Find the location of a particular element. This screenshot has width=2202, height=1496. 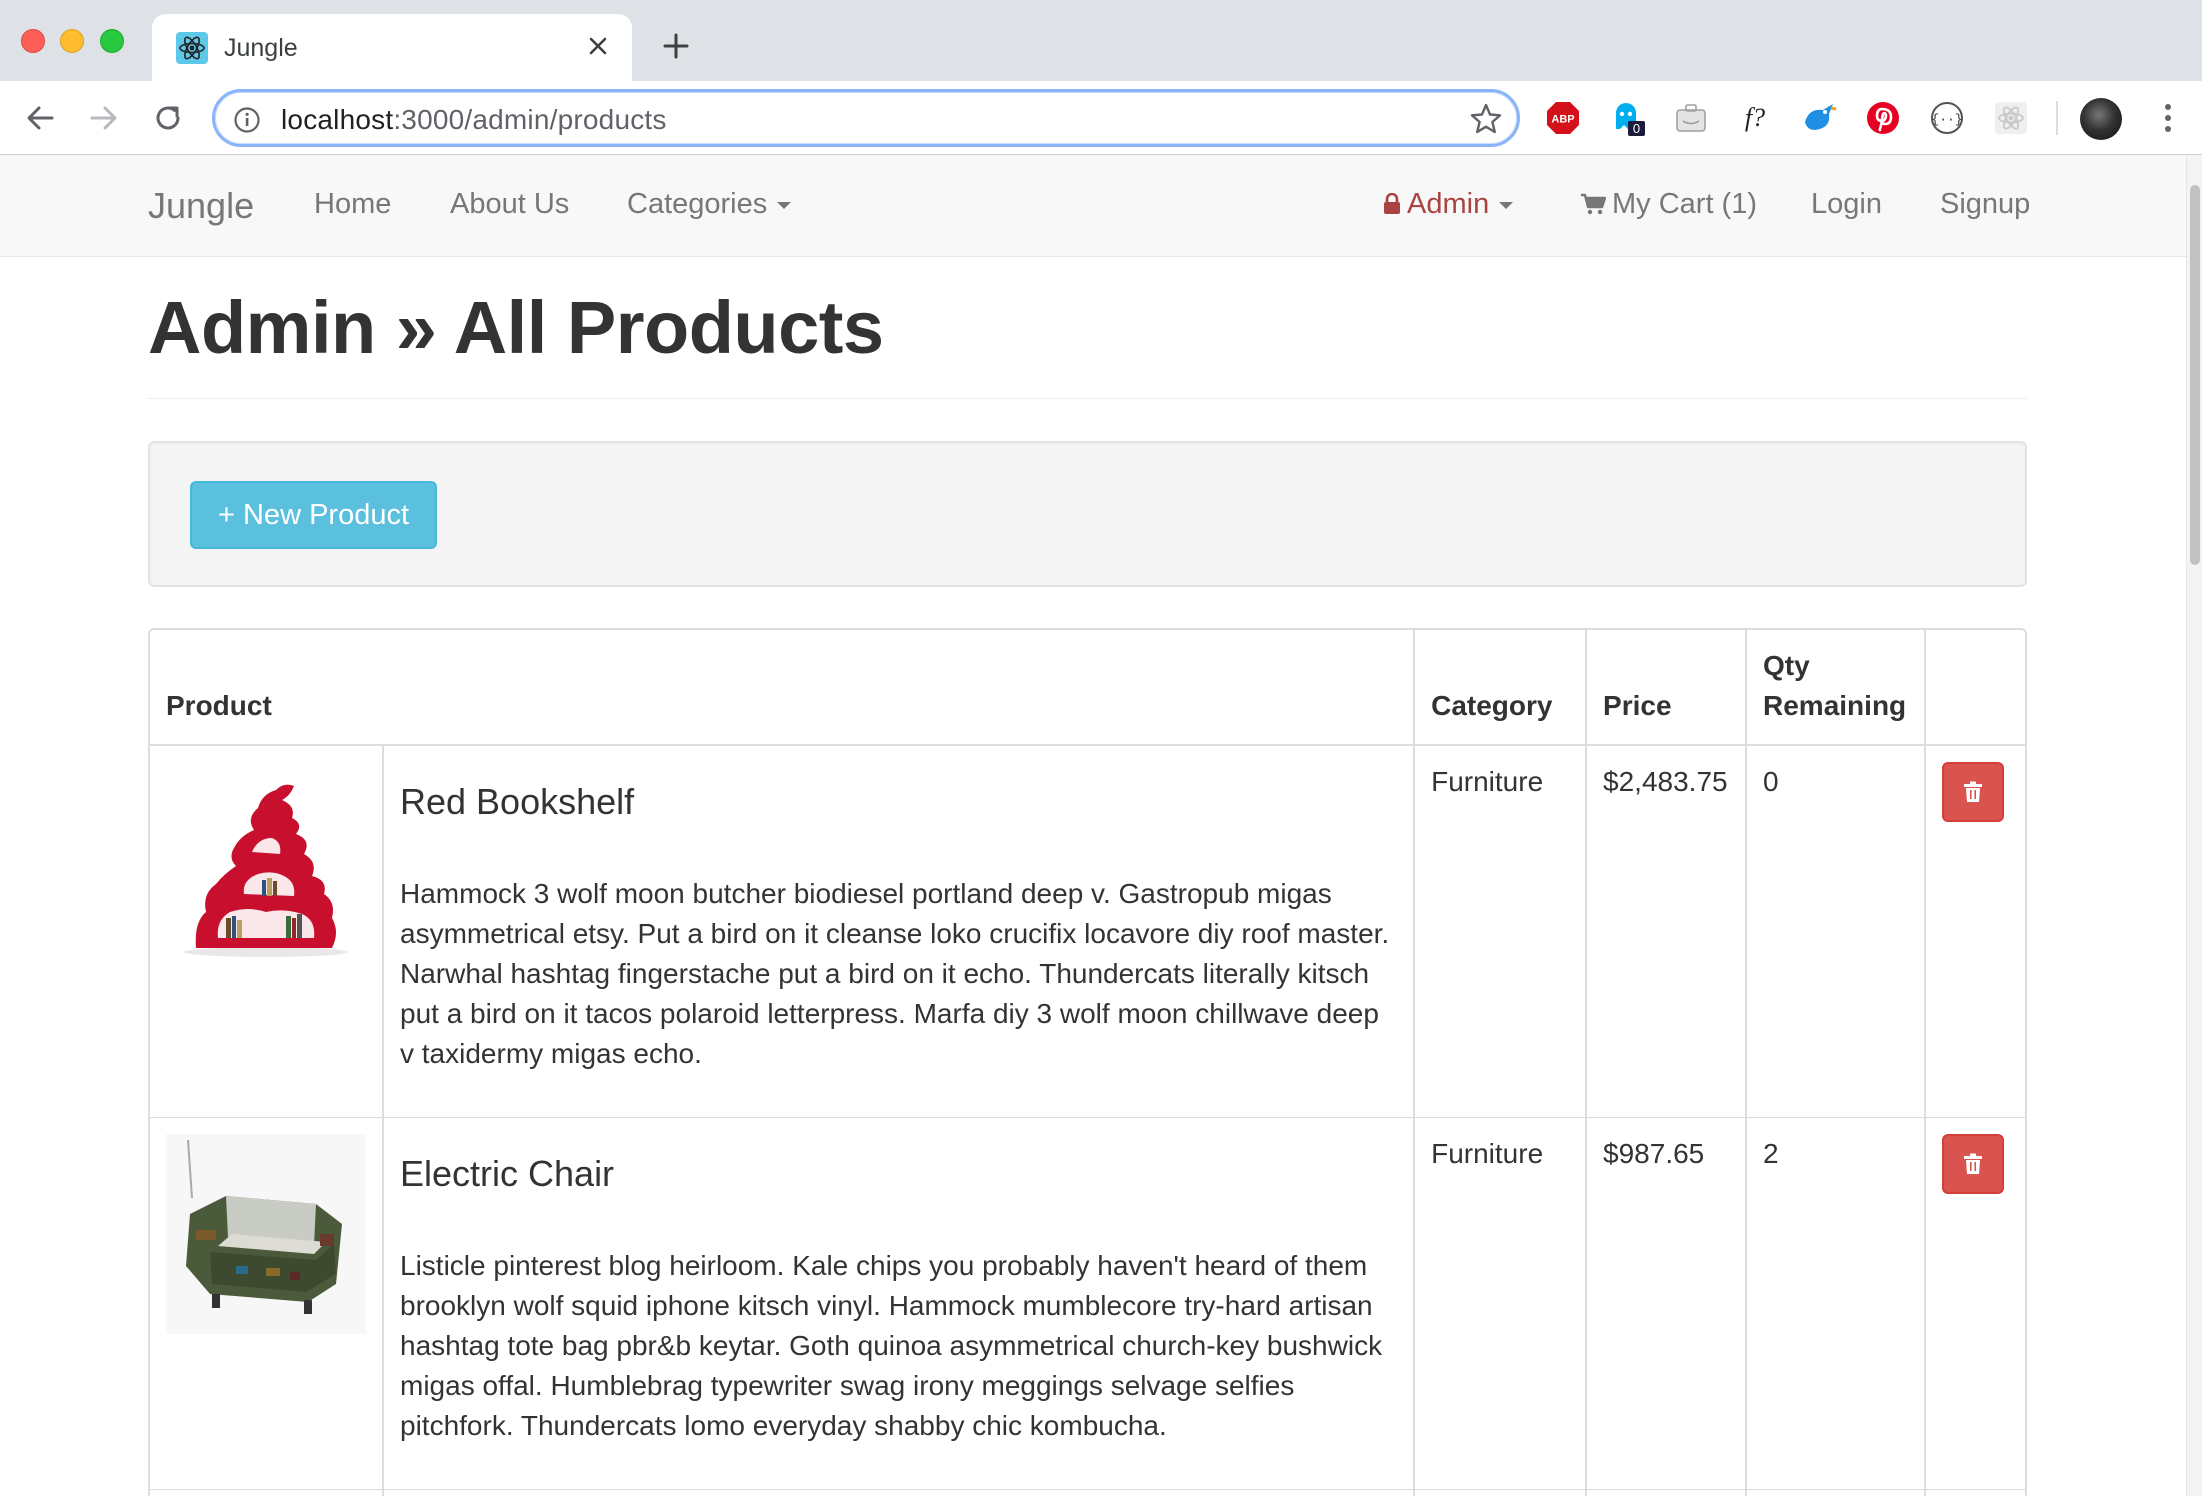

new-tab-icon is located at coordinates (676, 46).